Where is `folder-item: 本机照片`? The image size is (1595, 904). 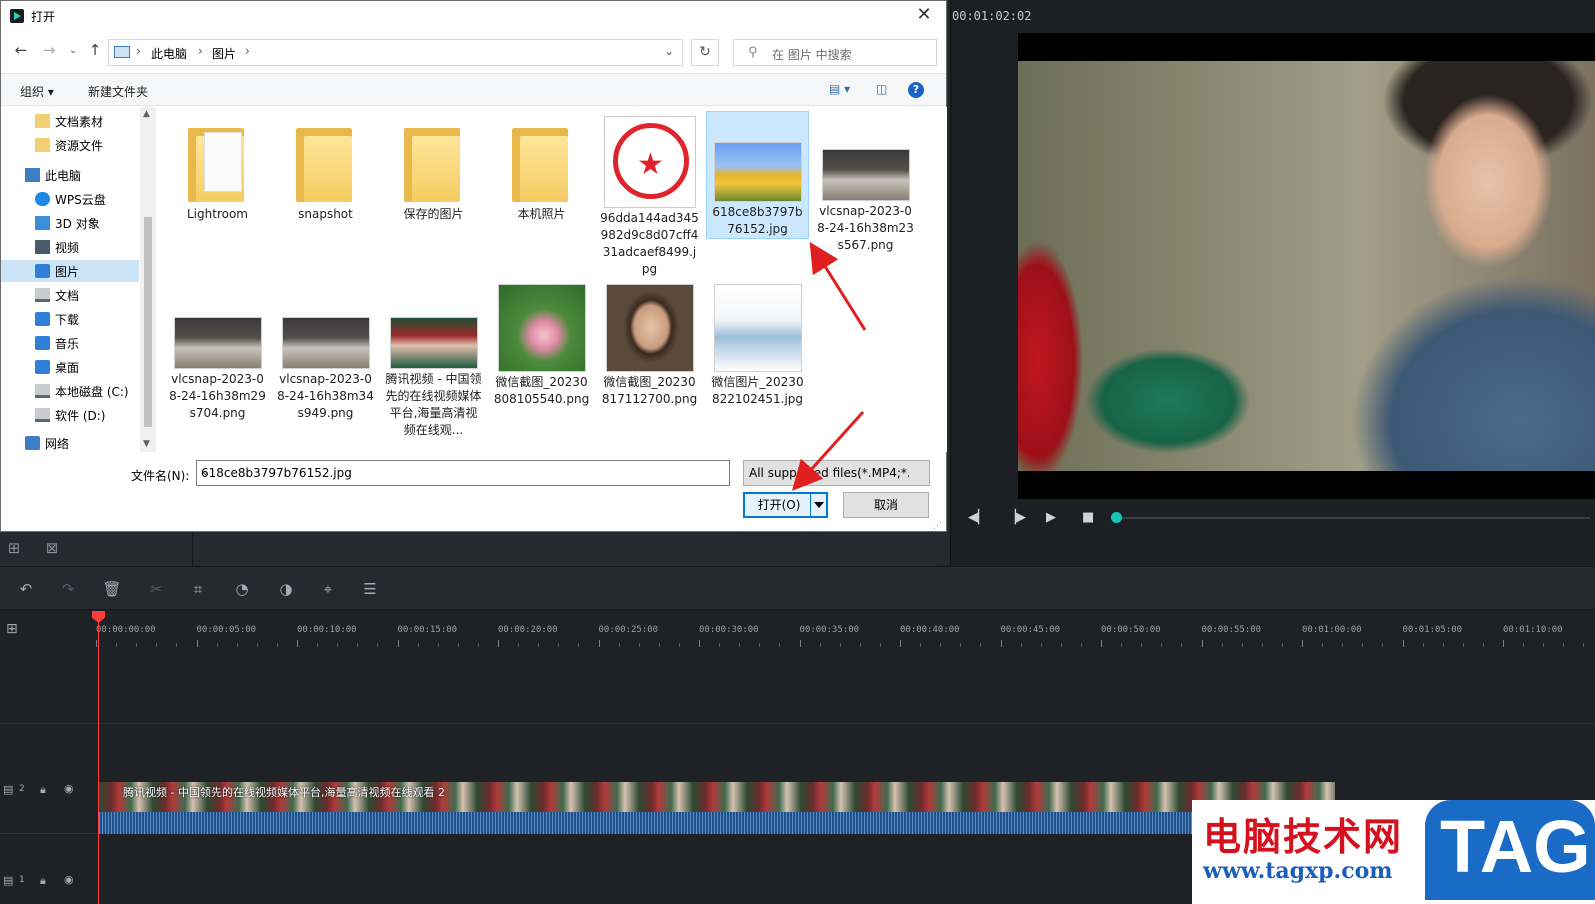 folder-item: 本机照片 is located at coordinates (541, 167).